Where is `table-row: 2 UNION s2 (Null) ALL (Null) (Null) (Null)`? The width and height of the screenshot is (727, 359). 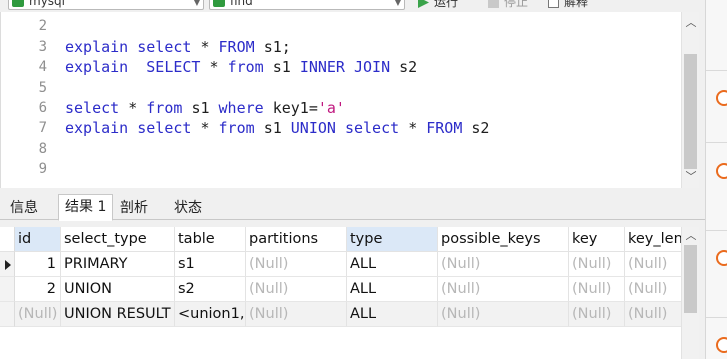
table-row: 2 UNION s2 (Null) ALL (Null) (Null) (Null) is located at coordinates (349, 289).